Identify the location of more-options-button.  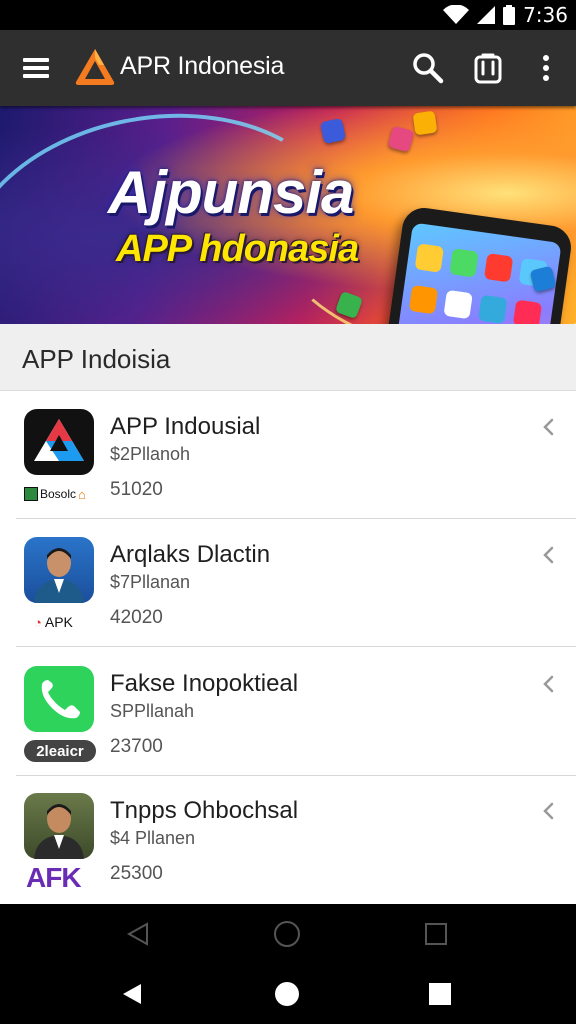
(546, 68).